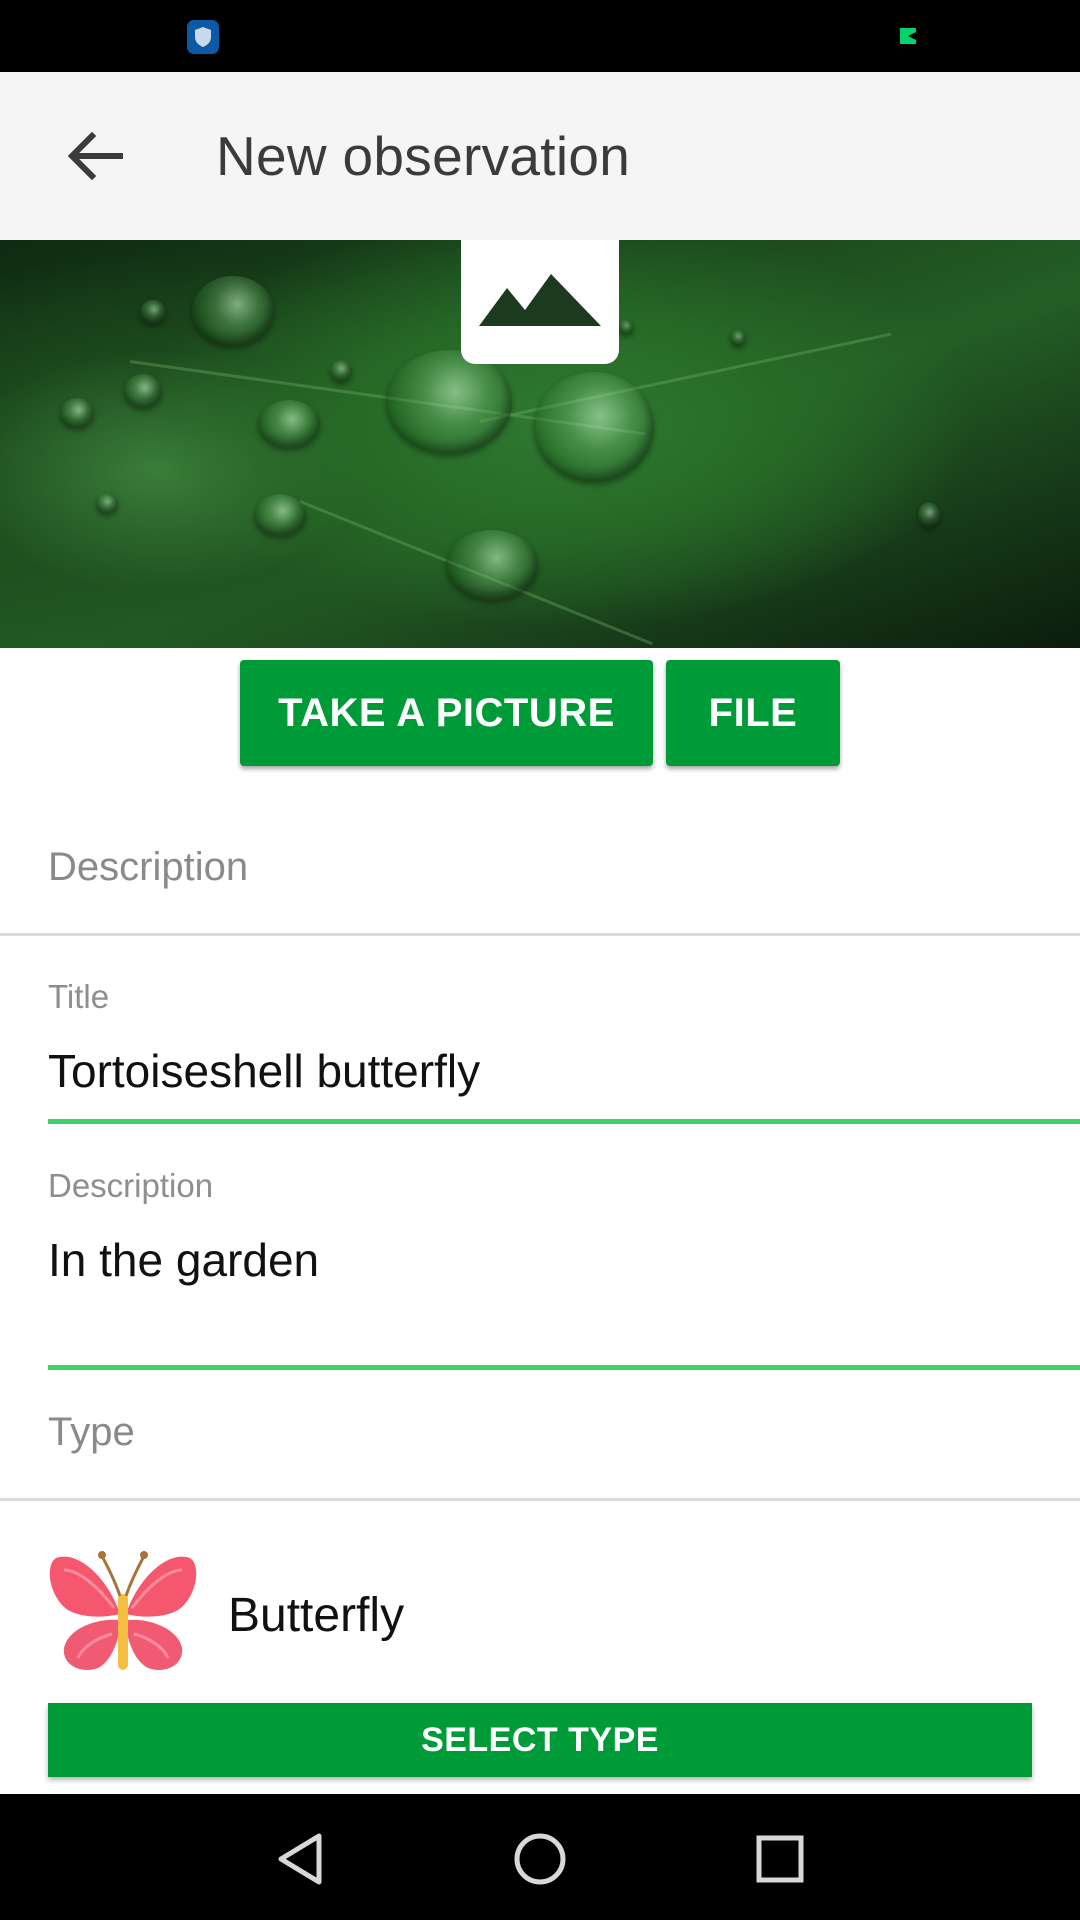 This screenshot has height=1920, width=1080. I want to click on navigation-bar, so click(540, 1857).